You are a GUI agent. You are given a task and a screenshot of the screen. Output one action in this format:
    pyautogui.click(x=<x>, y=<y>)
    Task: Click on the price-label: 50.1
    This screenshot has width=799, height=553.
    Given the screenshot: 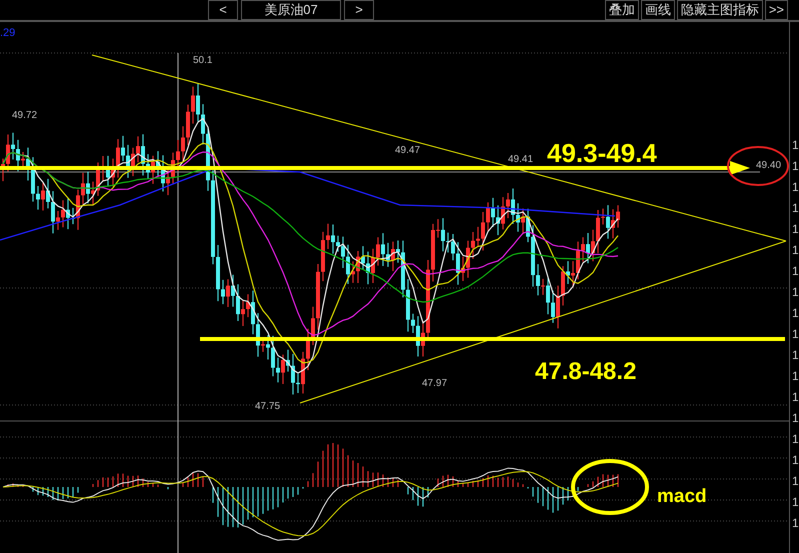 What is the action you would take?
    pyautogui.click(x=202, y=60)
    